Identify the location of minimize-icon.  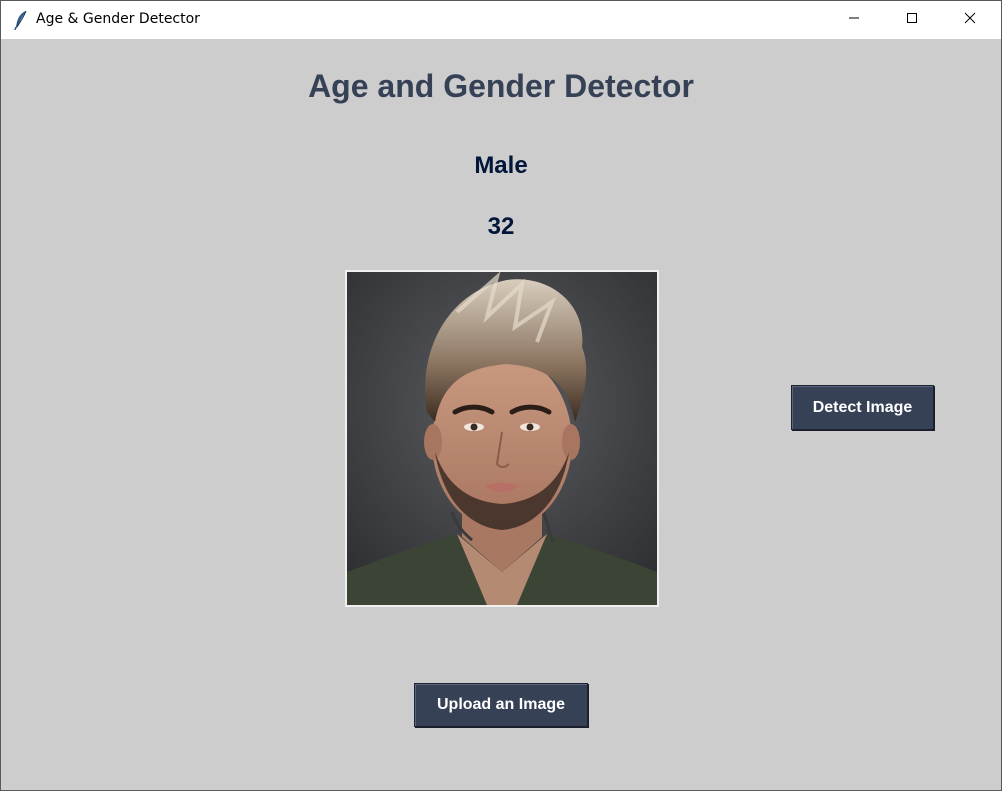
(854, 20).